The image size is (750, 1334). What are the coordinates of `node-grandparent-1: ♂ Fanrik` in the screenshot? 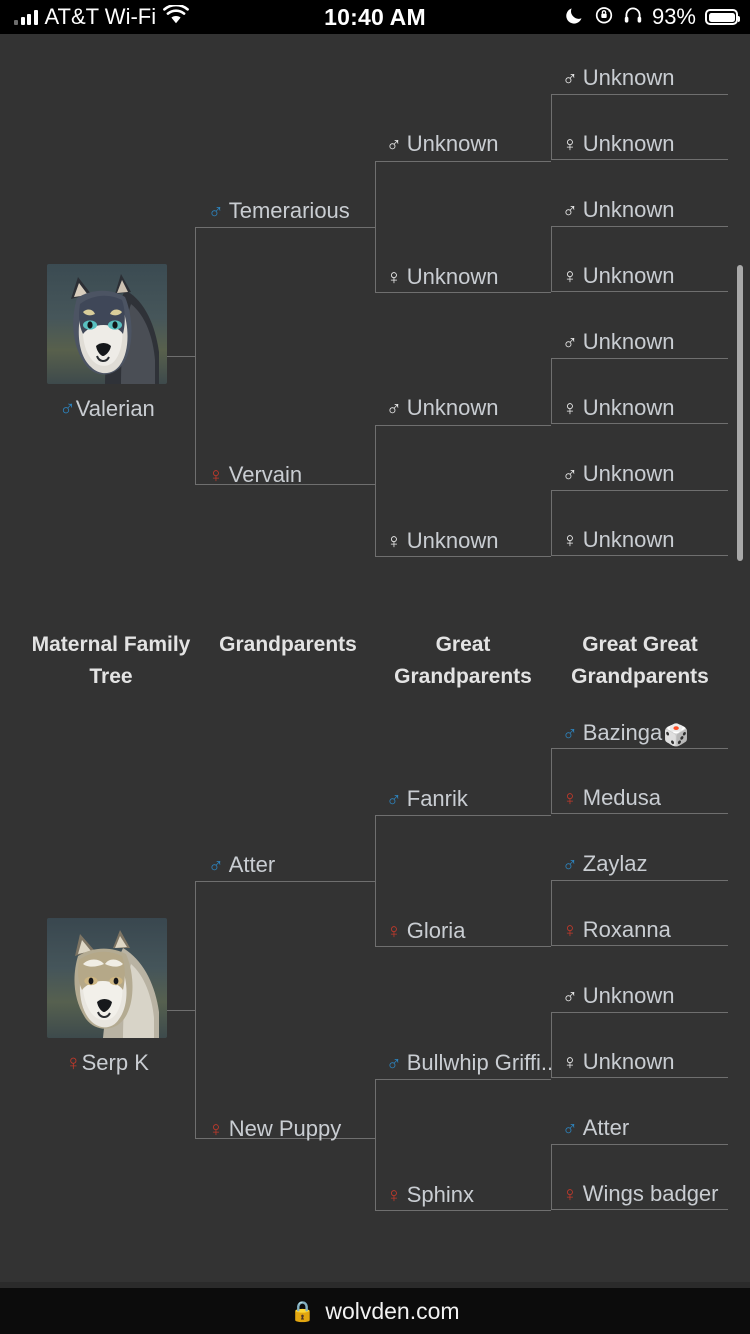 It's located at (427, 798).